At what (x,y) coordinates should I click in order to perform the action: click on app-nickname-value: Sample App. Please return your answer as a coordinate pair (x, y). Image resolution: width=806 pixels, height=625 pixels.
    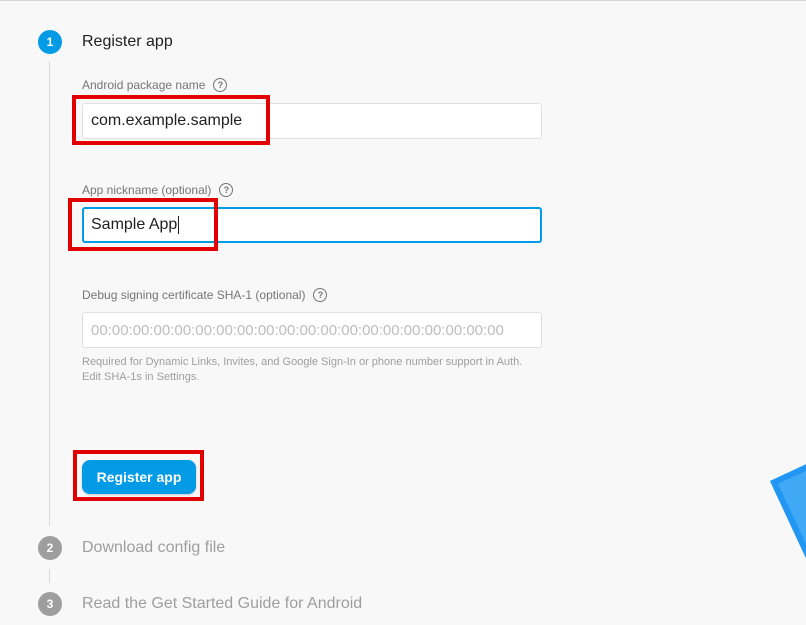
    Looking at the image, I should click on (134, 224).